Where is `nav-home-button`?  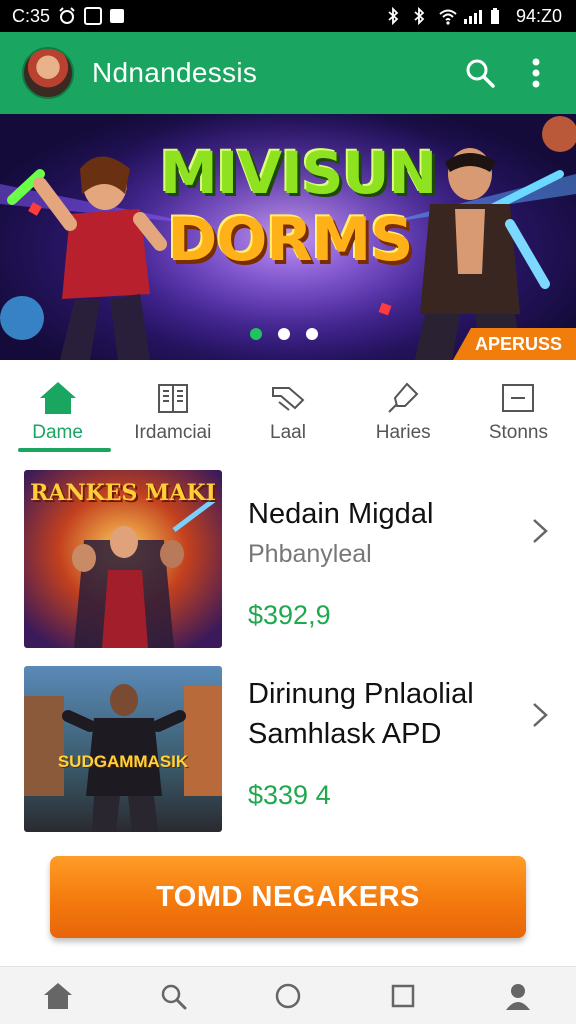 nav-home-button is located at coordinates (58, 996).